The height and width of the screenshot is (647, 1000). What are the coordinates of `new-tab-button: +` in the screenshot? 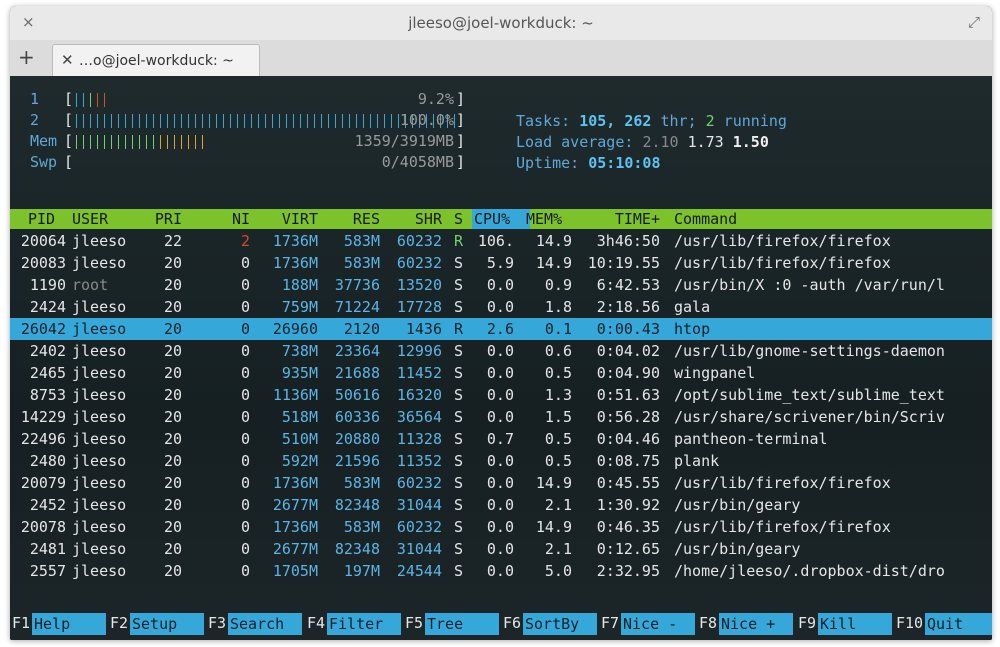 It's located at (26, 57).